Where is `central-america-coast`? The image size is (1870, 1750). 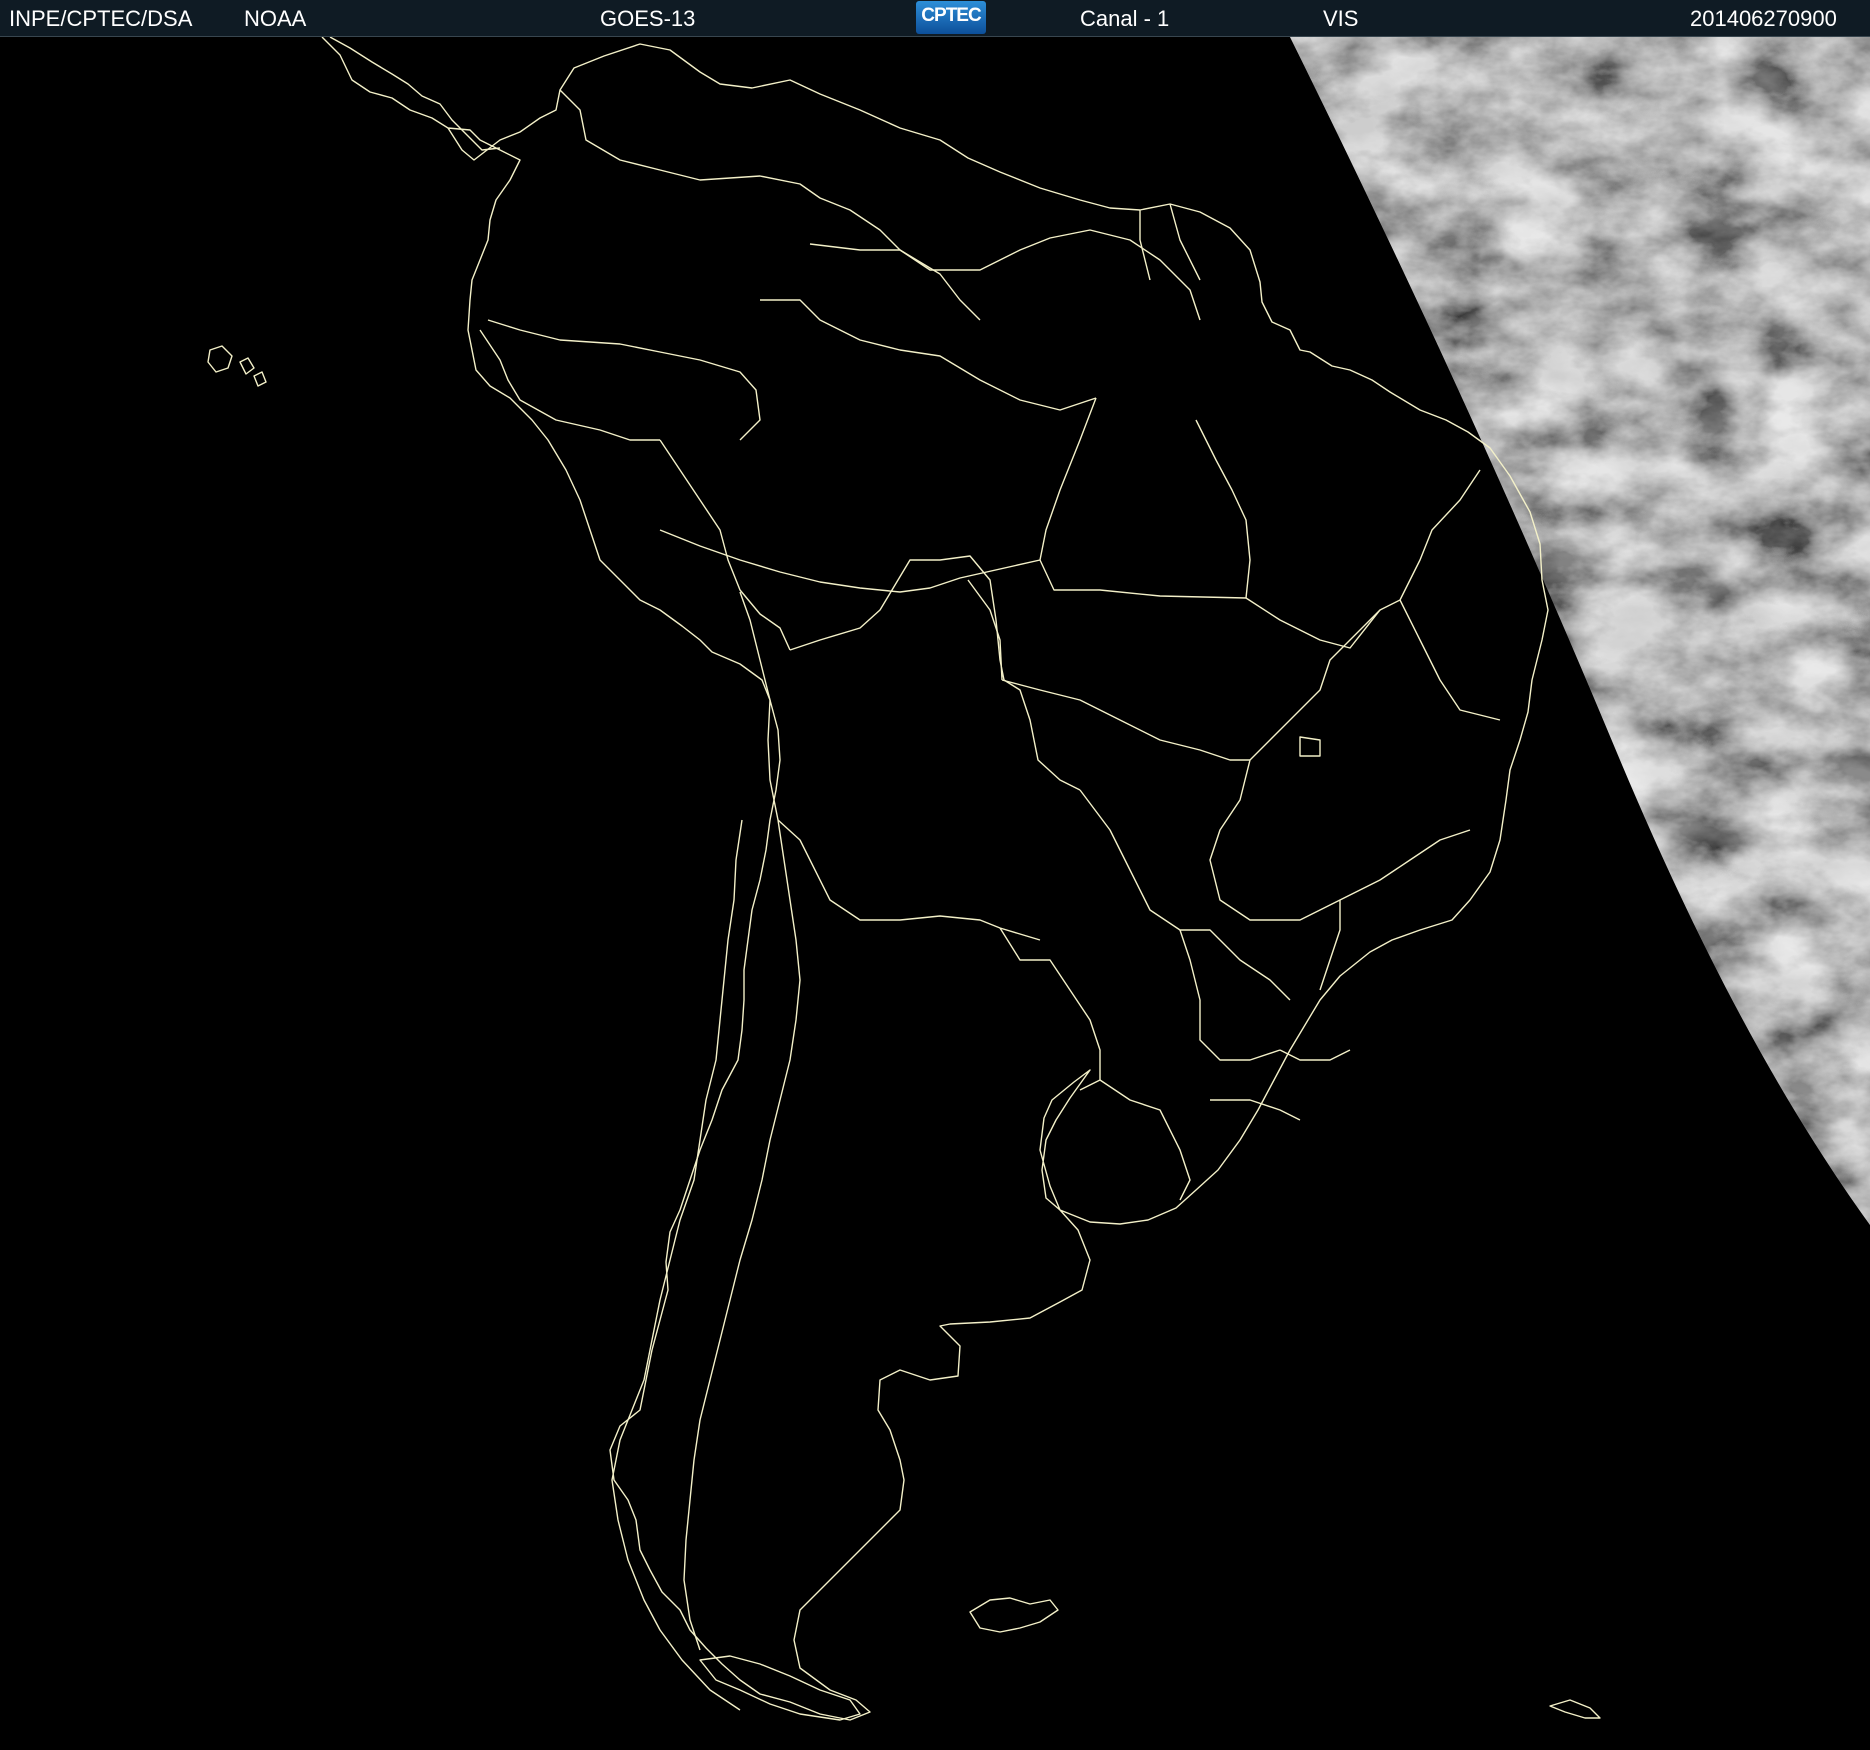 central-america-coast is located at coordinates (415, 94).